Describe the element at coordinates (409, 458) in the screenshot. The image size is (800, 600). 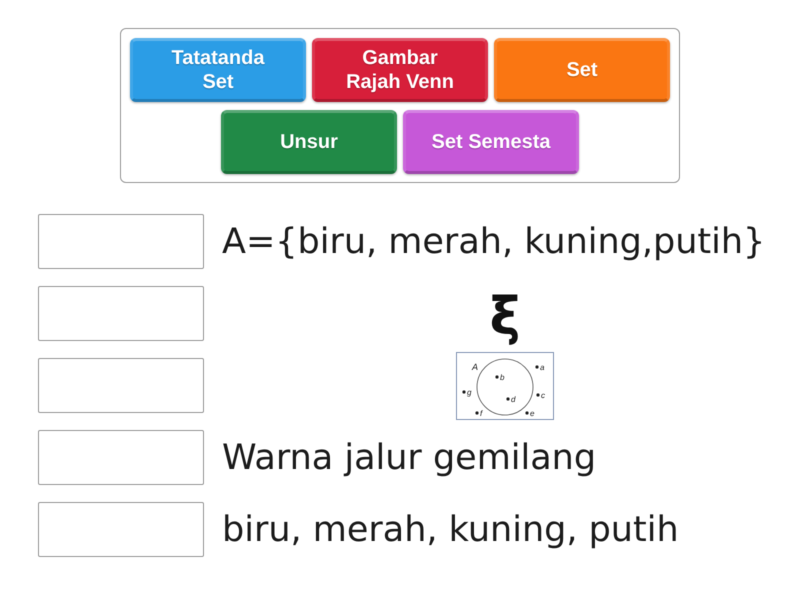
I see `answer-prompt: Warna jalur gemilang` at that location.